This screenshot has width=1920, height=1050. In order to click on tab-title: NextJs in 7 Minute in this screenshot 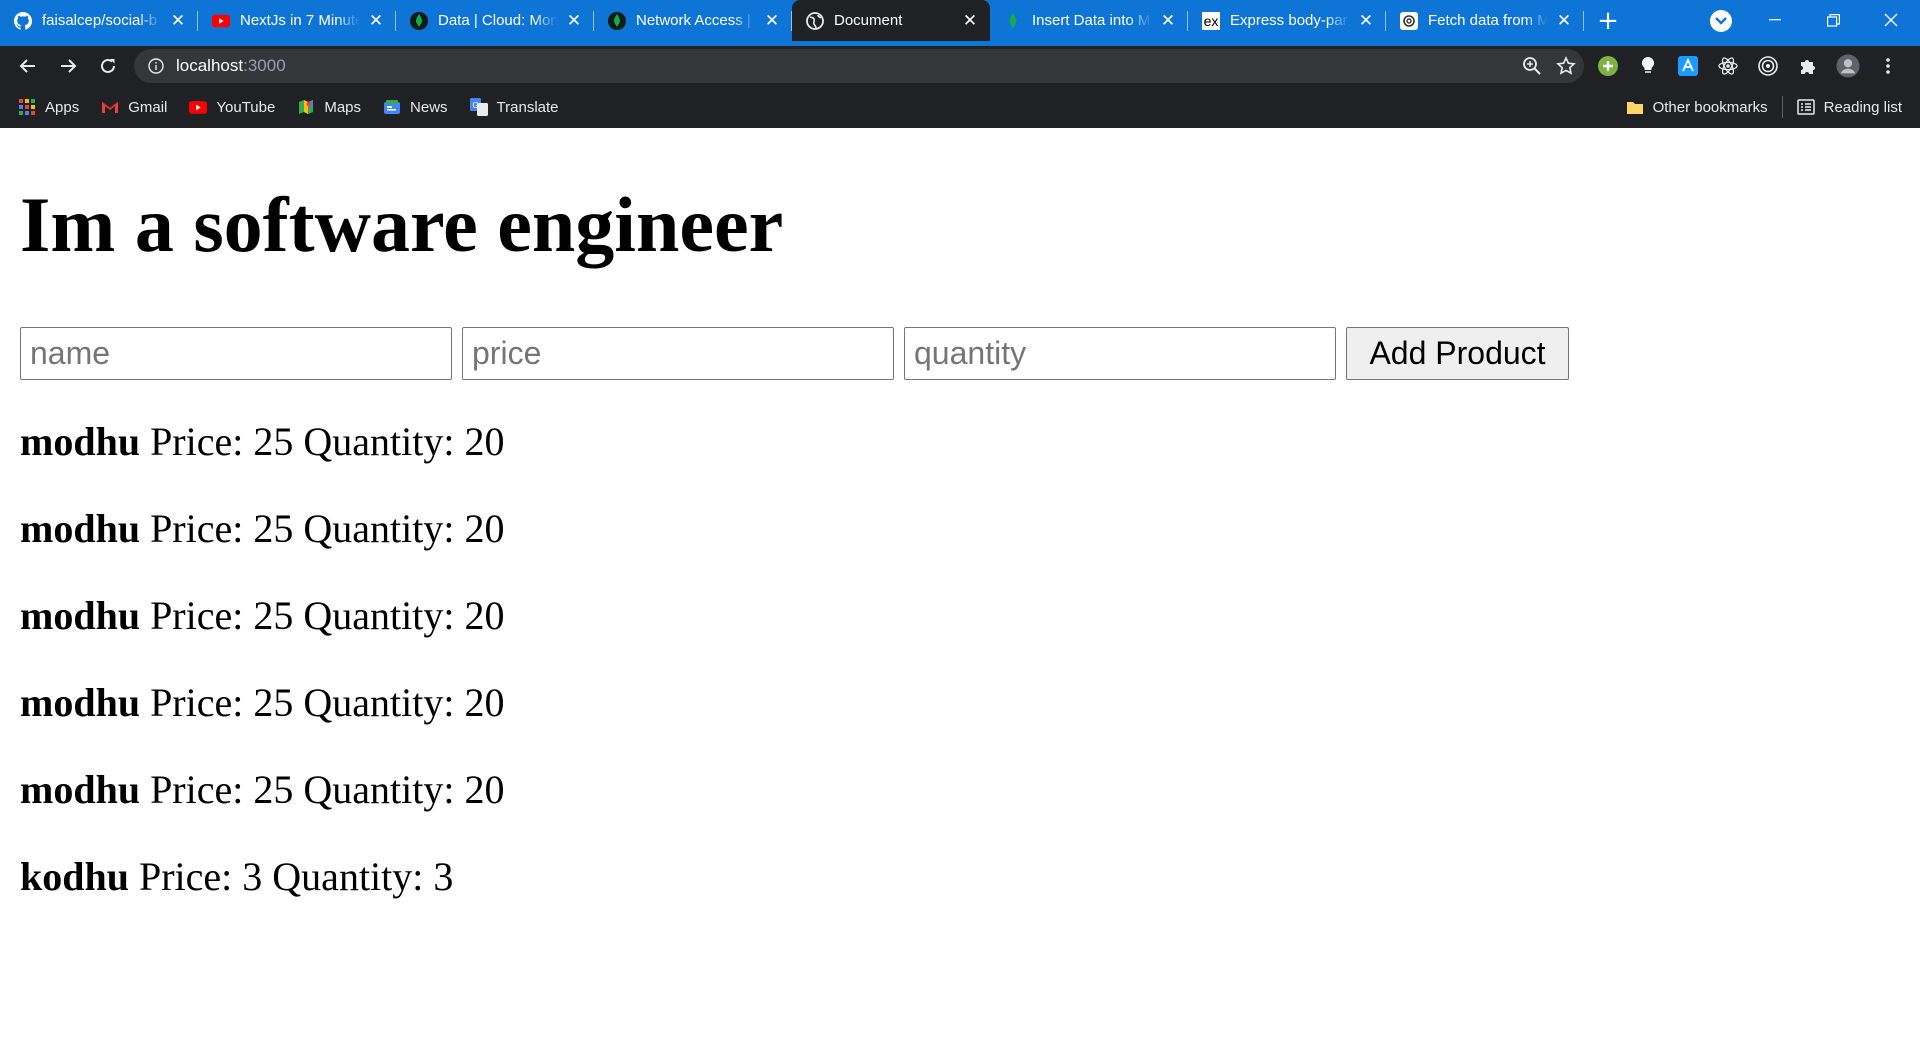, I will do `click(300, 20)`.